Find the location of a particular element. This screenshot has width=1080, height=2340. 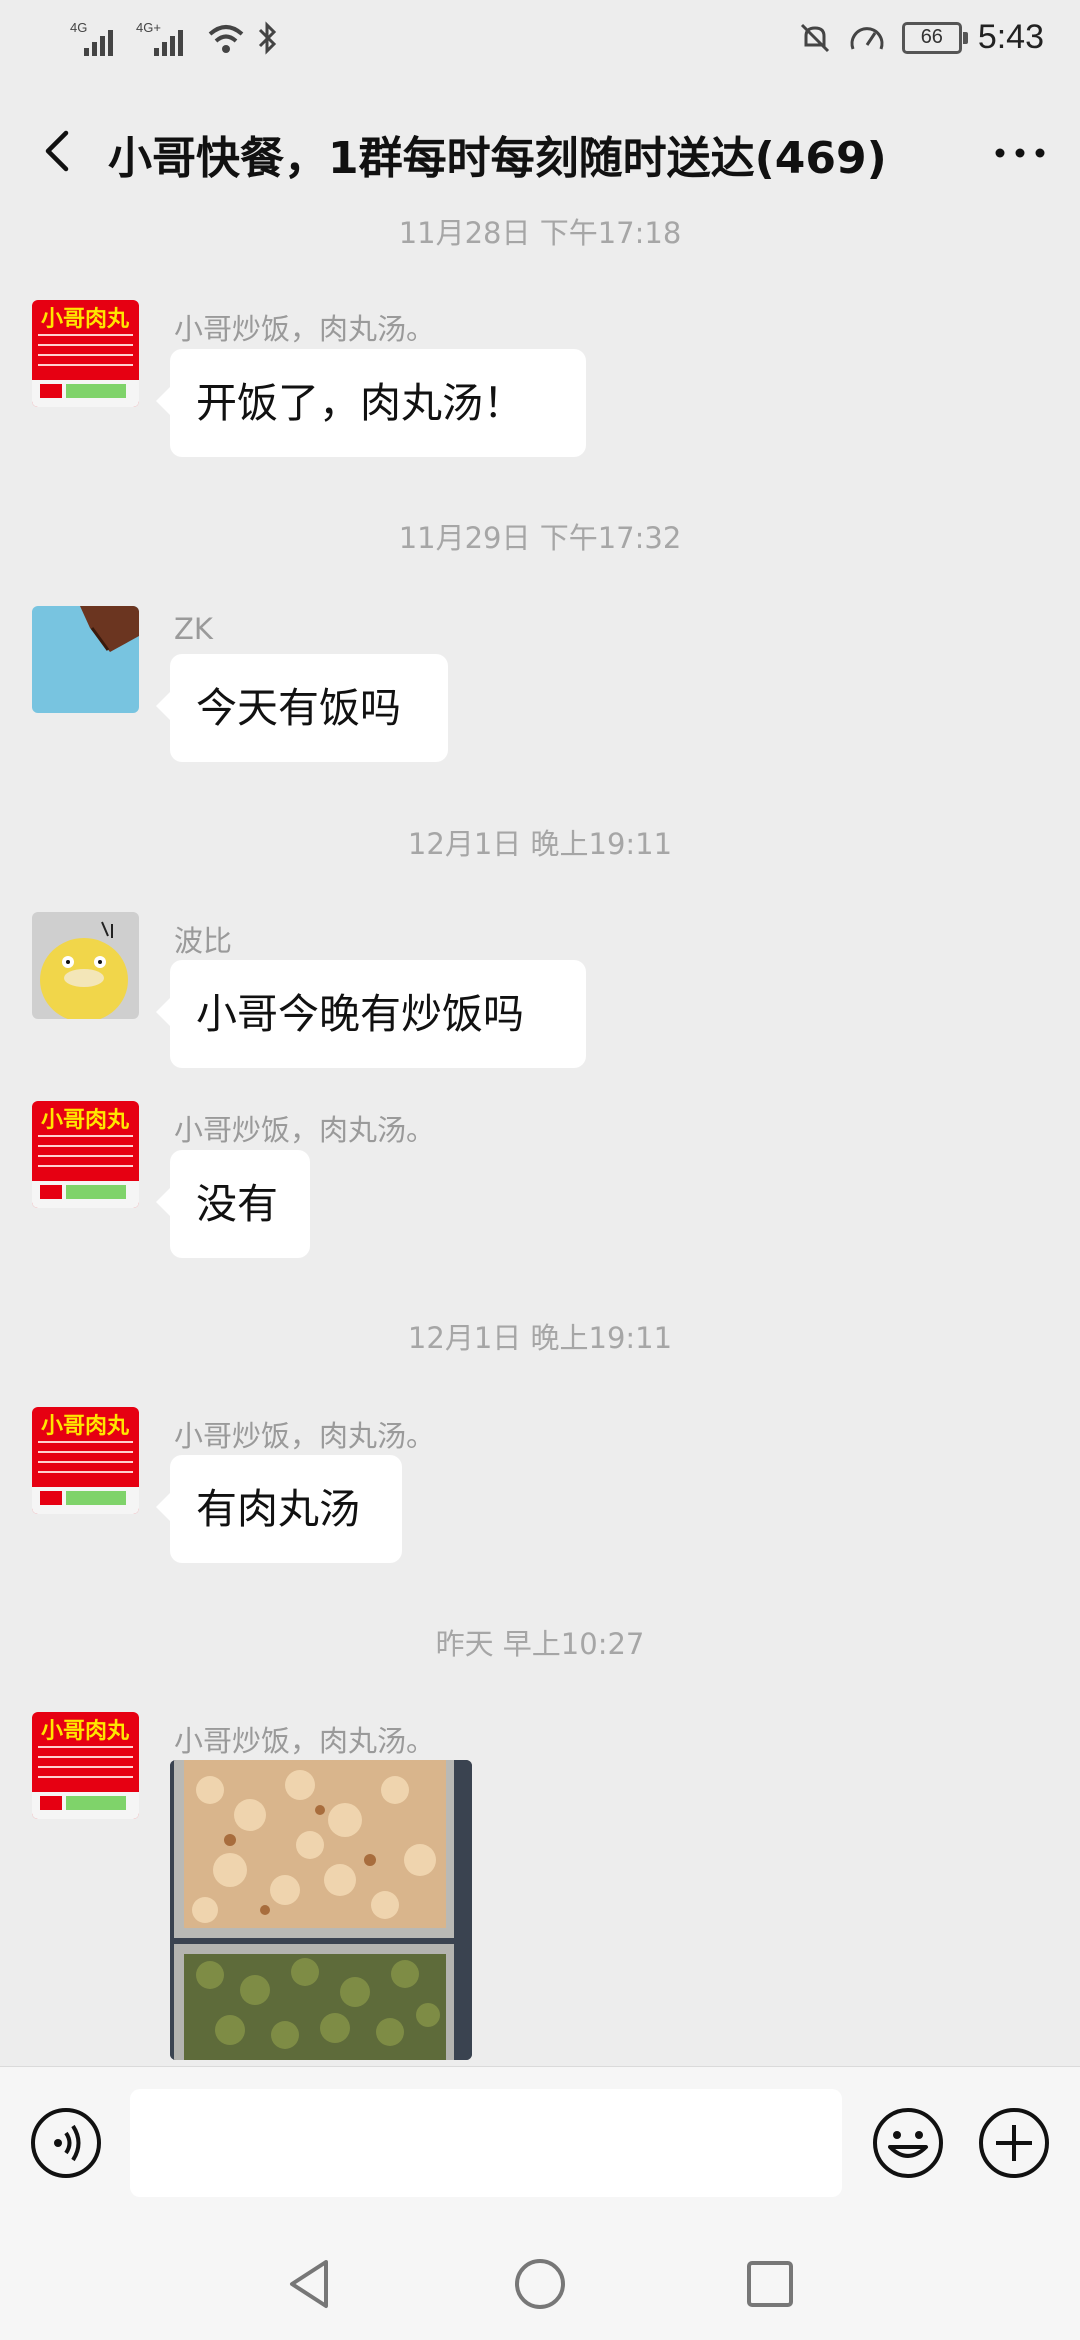

message-input is located at coordinates (486, 2143).